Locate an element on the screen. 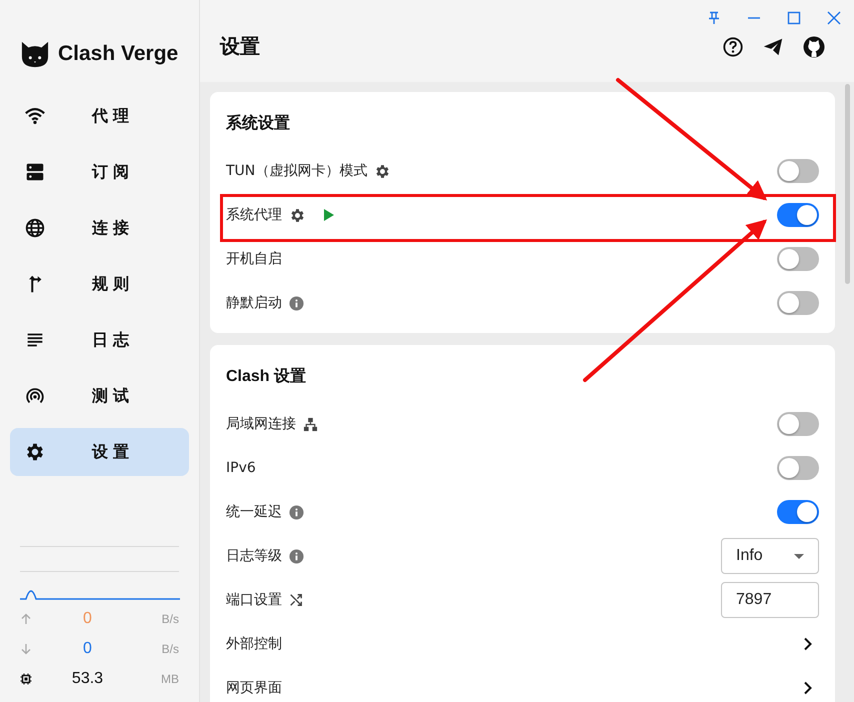 The width and height of the screenshot is (854, 702). cat-logo-icon is located at coordinates (35, 54).